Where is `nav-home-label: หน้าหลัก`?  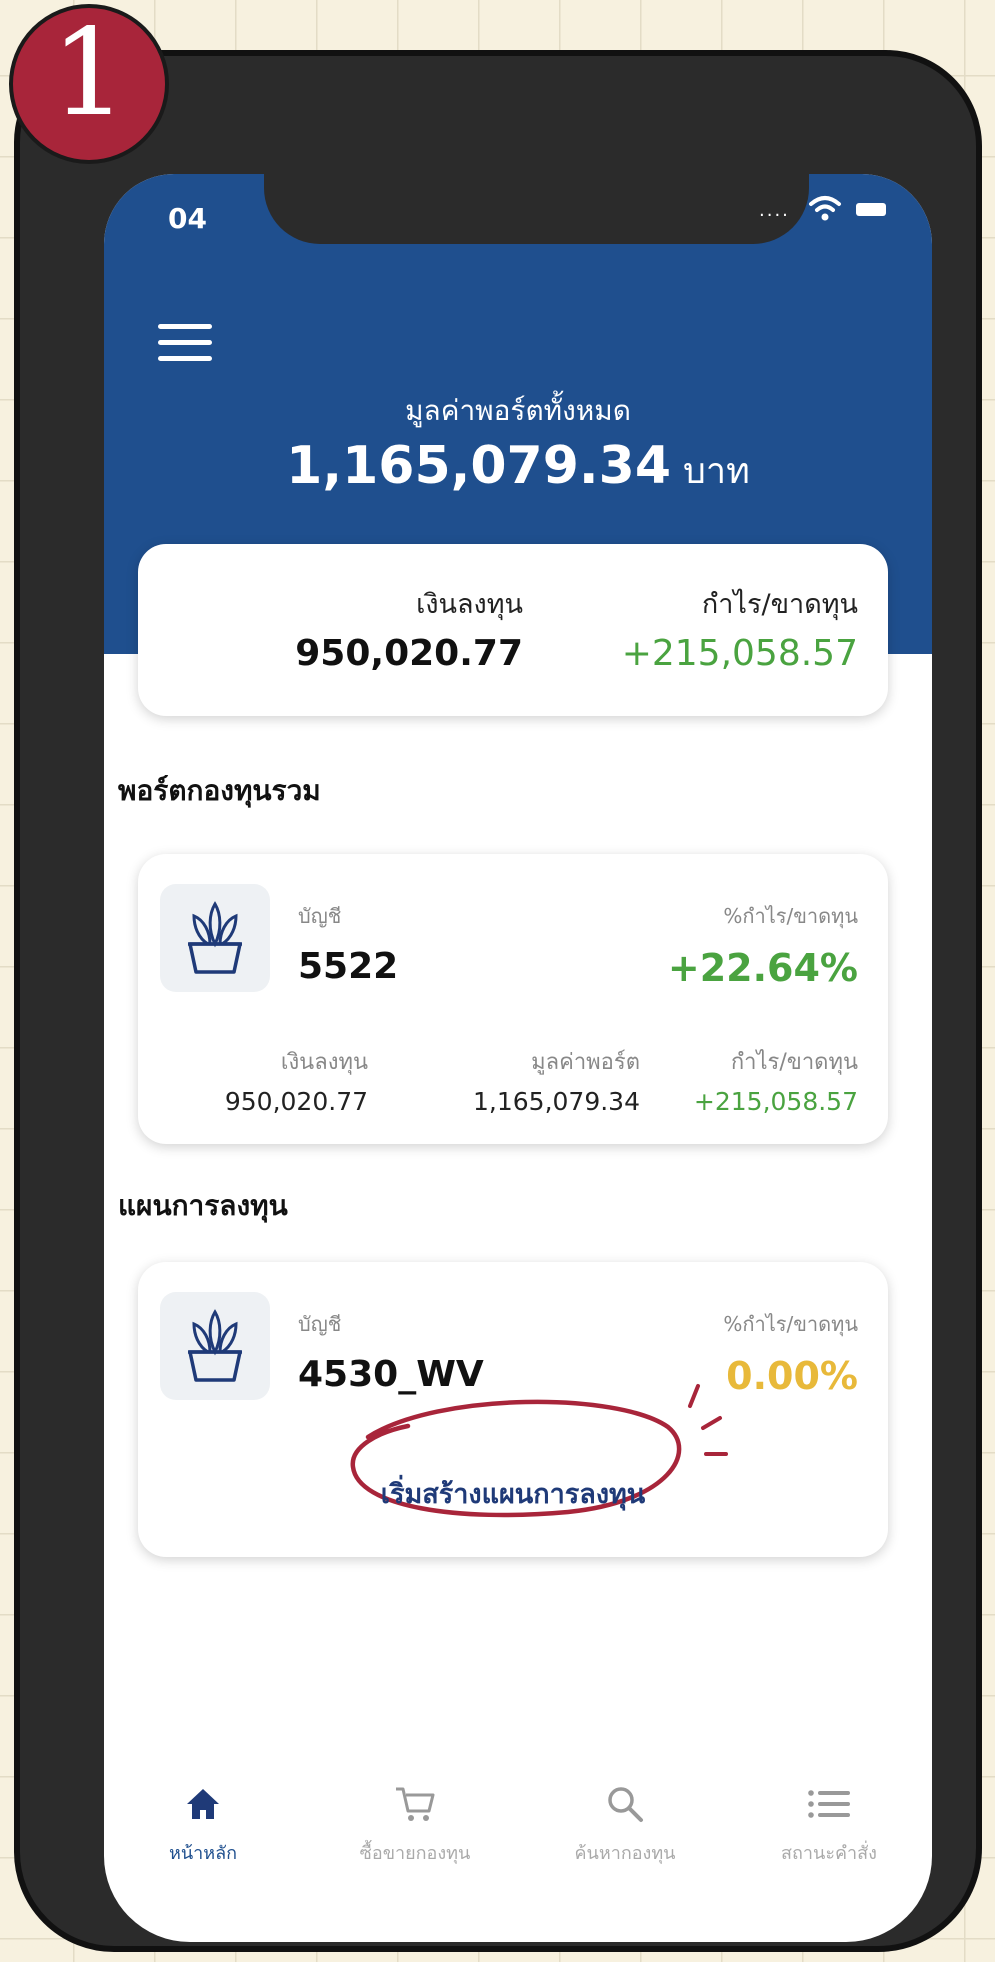 nav-home-label: หน้าหลัก is located at coordinates (203, 1853).